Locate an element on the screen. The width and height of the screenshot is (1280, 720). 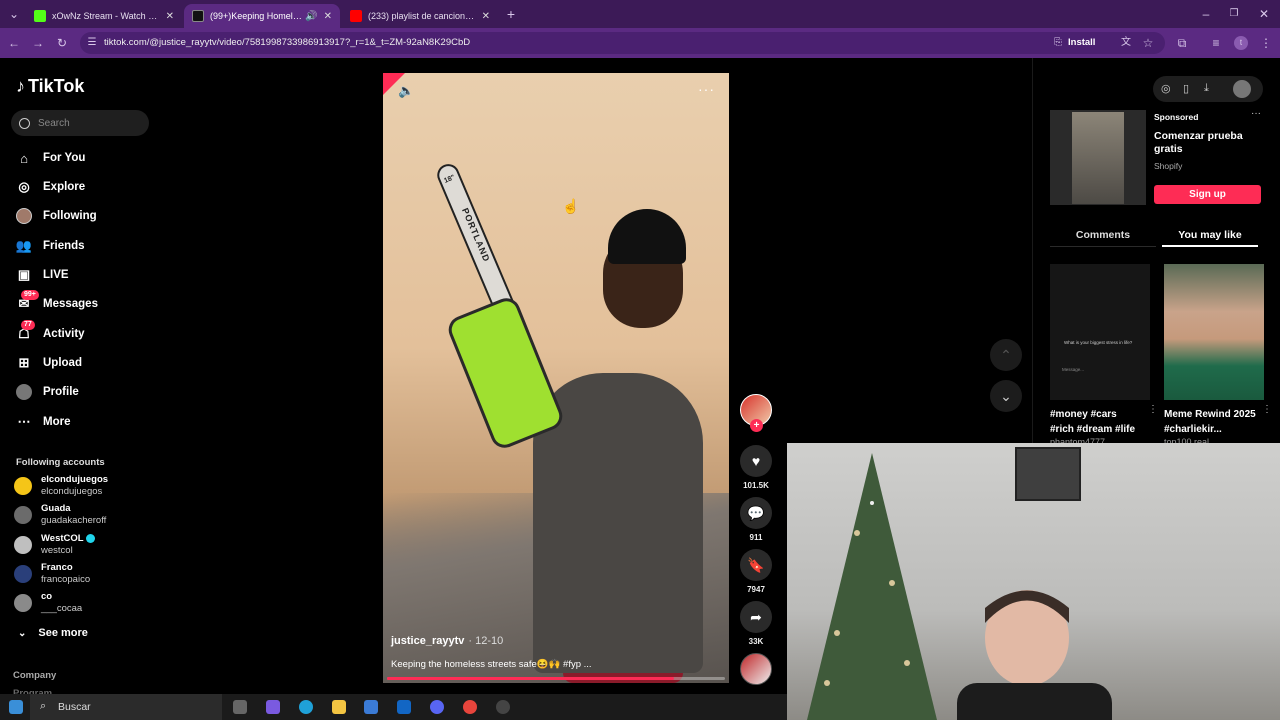
translate-icon: 文 is located at coordinates (1126, 43).